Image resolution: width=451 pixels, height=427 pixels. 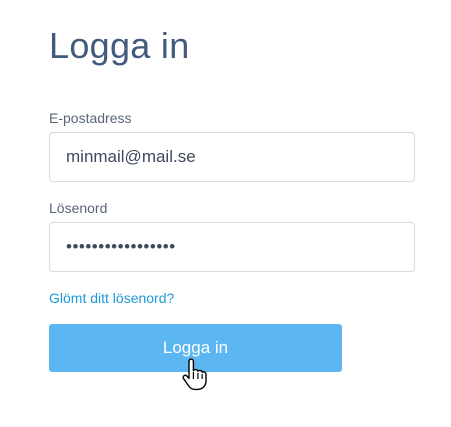 What do you see at coordinates (90, 118) in the screenshot?
I see `email-label: E-postadress` at bounding box center [90, 118].